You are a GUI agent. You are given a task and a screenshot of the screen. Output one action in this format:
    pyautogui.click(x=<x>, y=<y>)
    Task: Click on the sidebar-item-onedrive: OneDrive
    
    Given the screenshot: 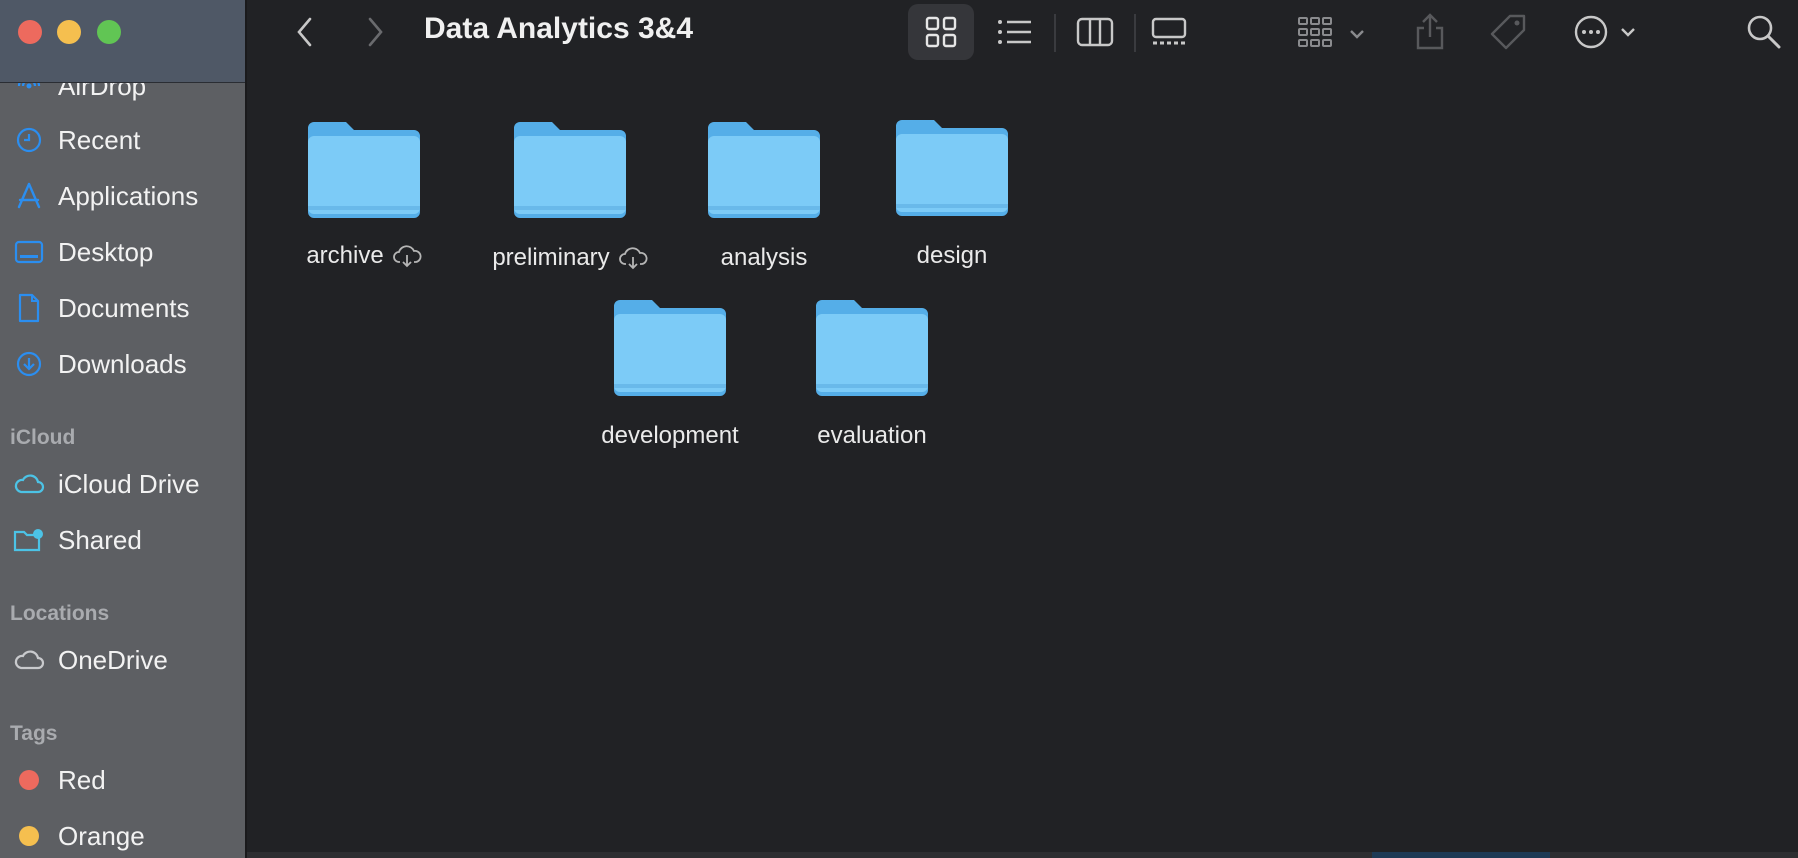 What is the action you would take?
    pyautogui.click(x=122, y=660)
    